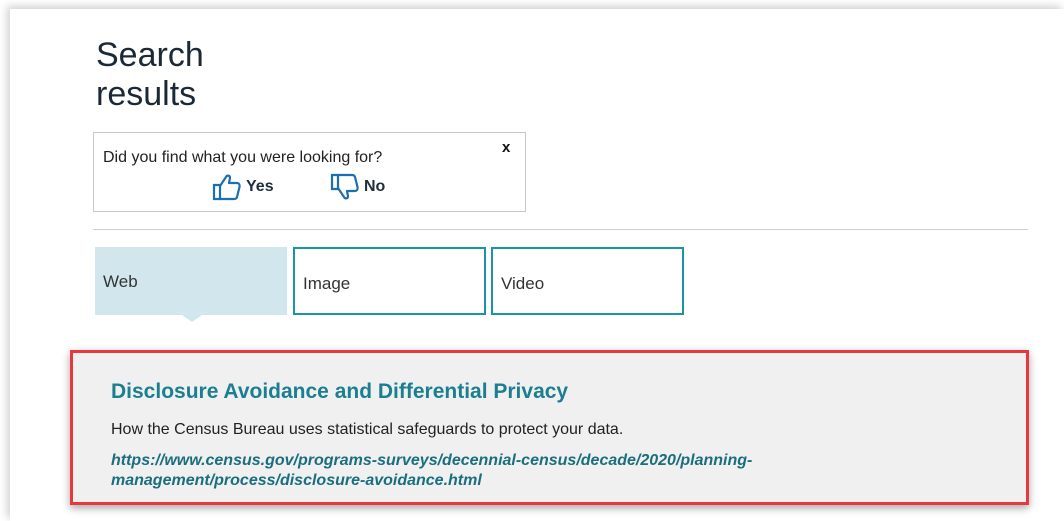  What do you see at coordinates (506, 147) in the screenshot?
I see `feedback-close-button: x` at bounding box center [506, 147].